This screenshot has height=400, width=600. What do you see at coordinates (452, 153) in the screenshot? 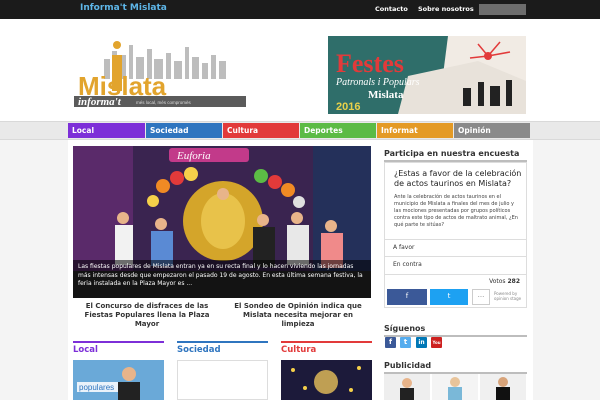
I see `poll-title: Participa en nuestra encuesta` at bounding box center [452, 153].